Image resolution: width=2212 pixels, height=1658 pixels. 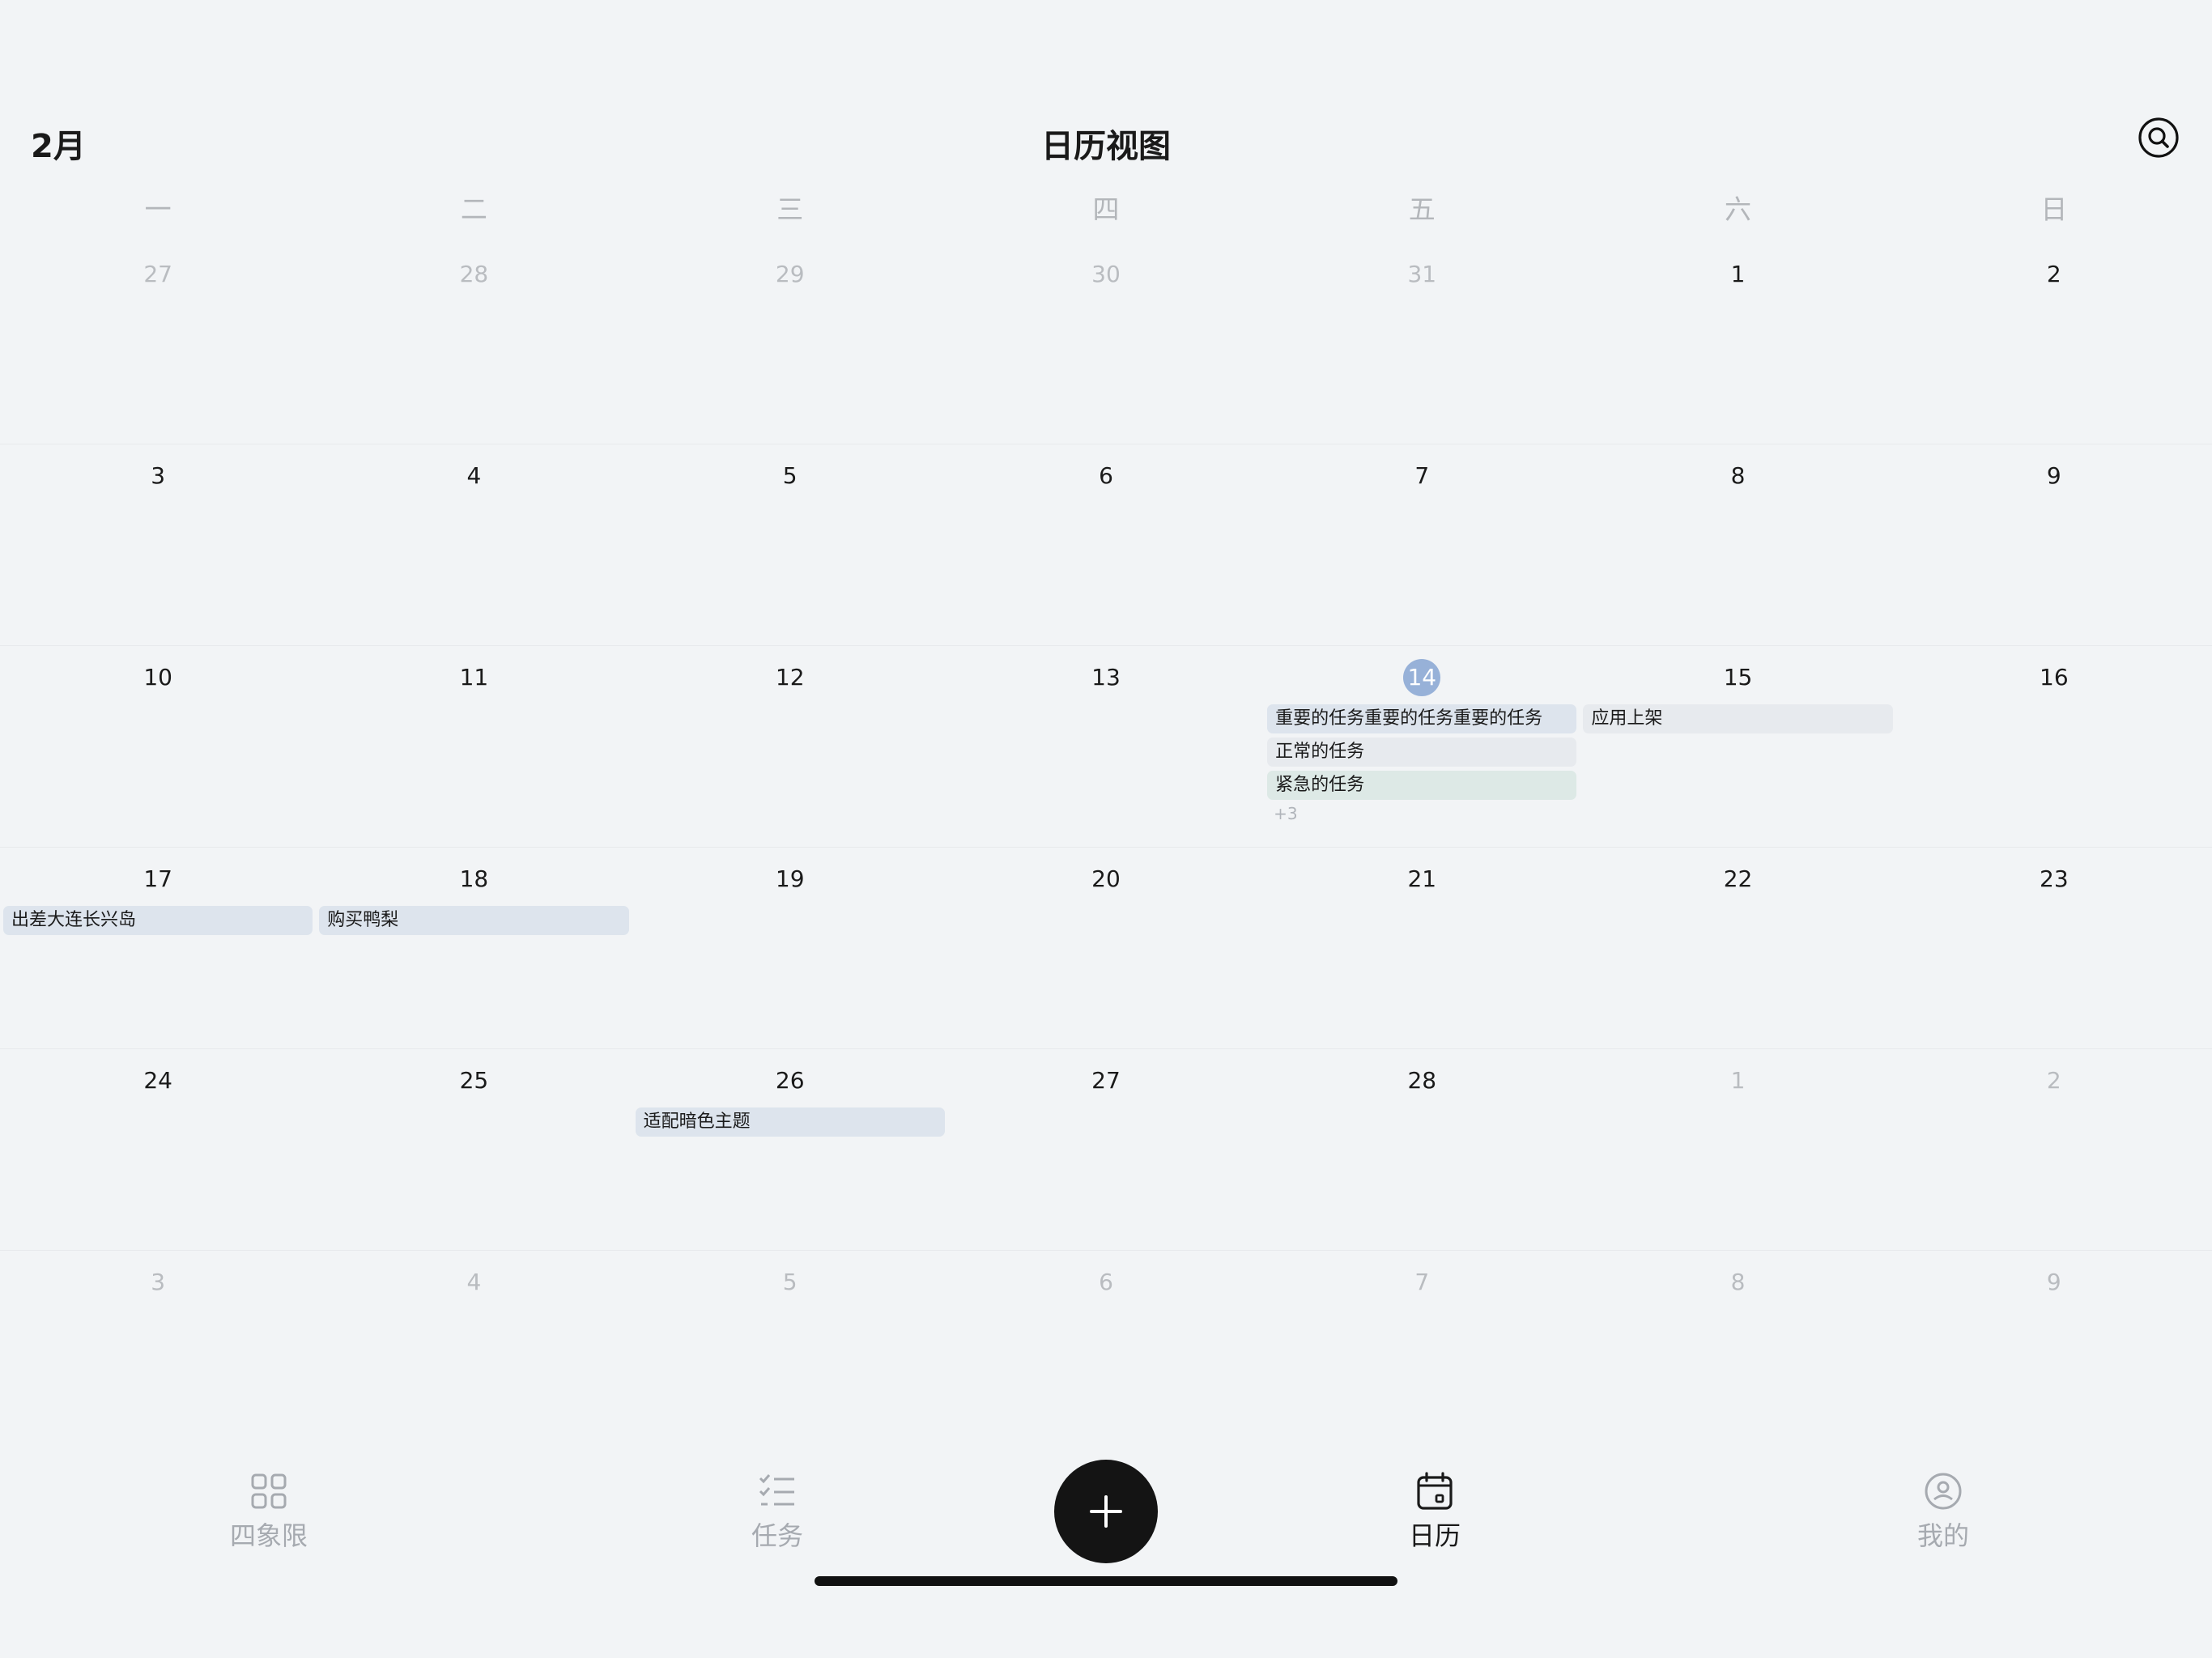 I want to click on date-number: 4, so click(x=474, y=1282).